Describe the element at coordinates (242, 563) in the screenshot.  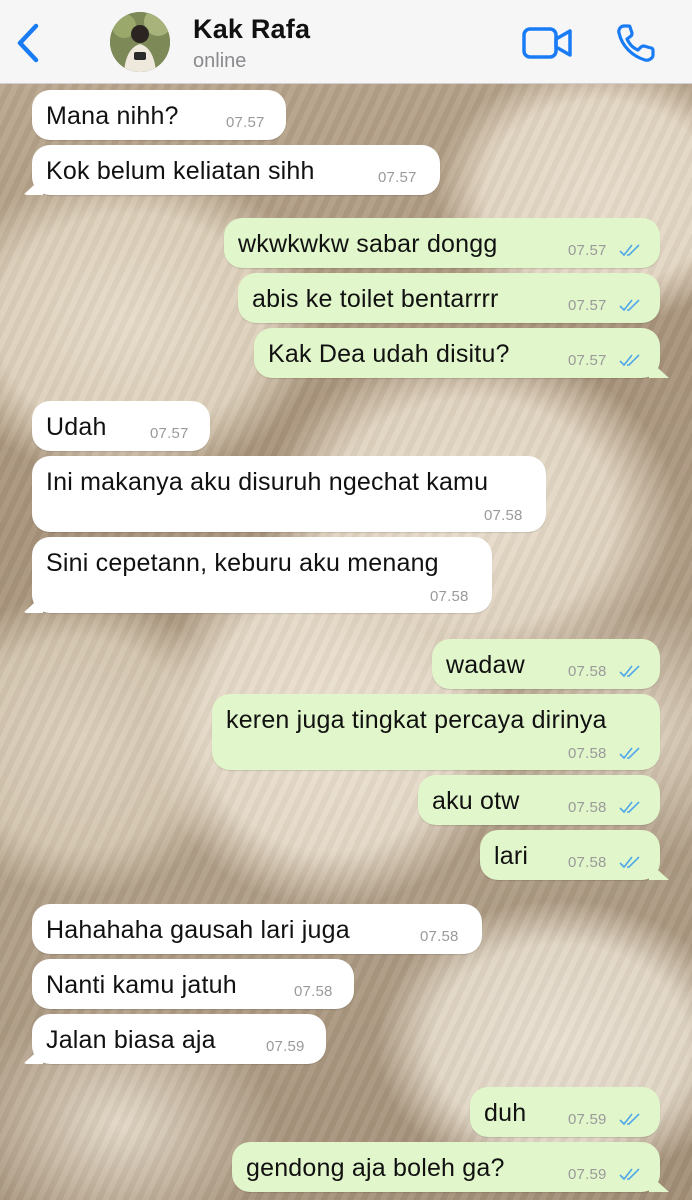
I see `message-text: Sini cepetann, keburu aku menang` at that location.